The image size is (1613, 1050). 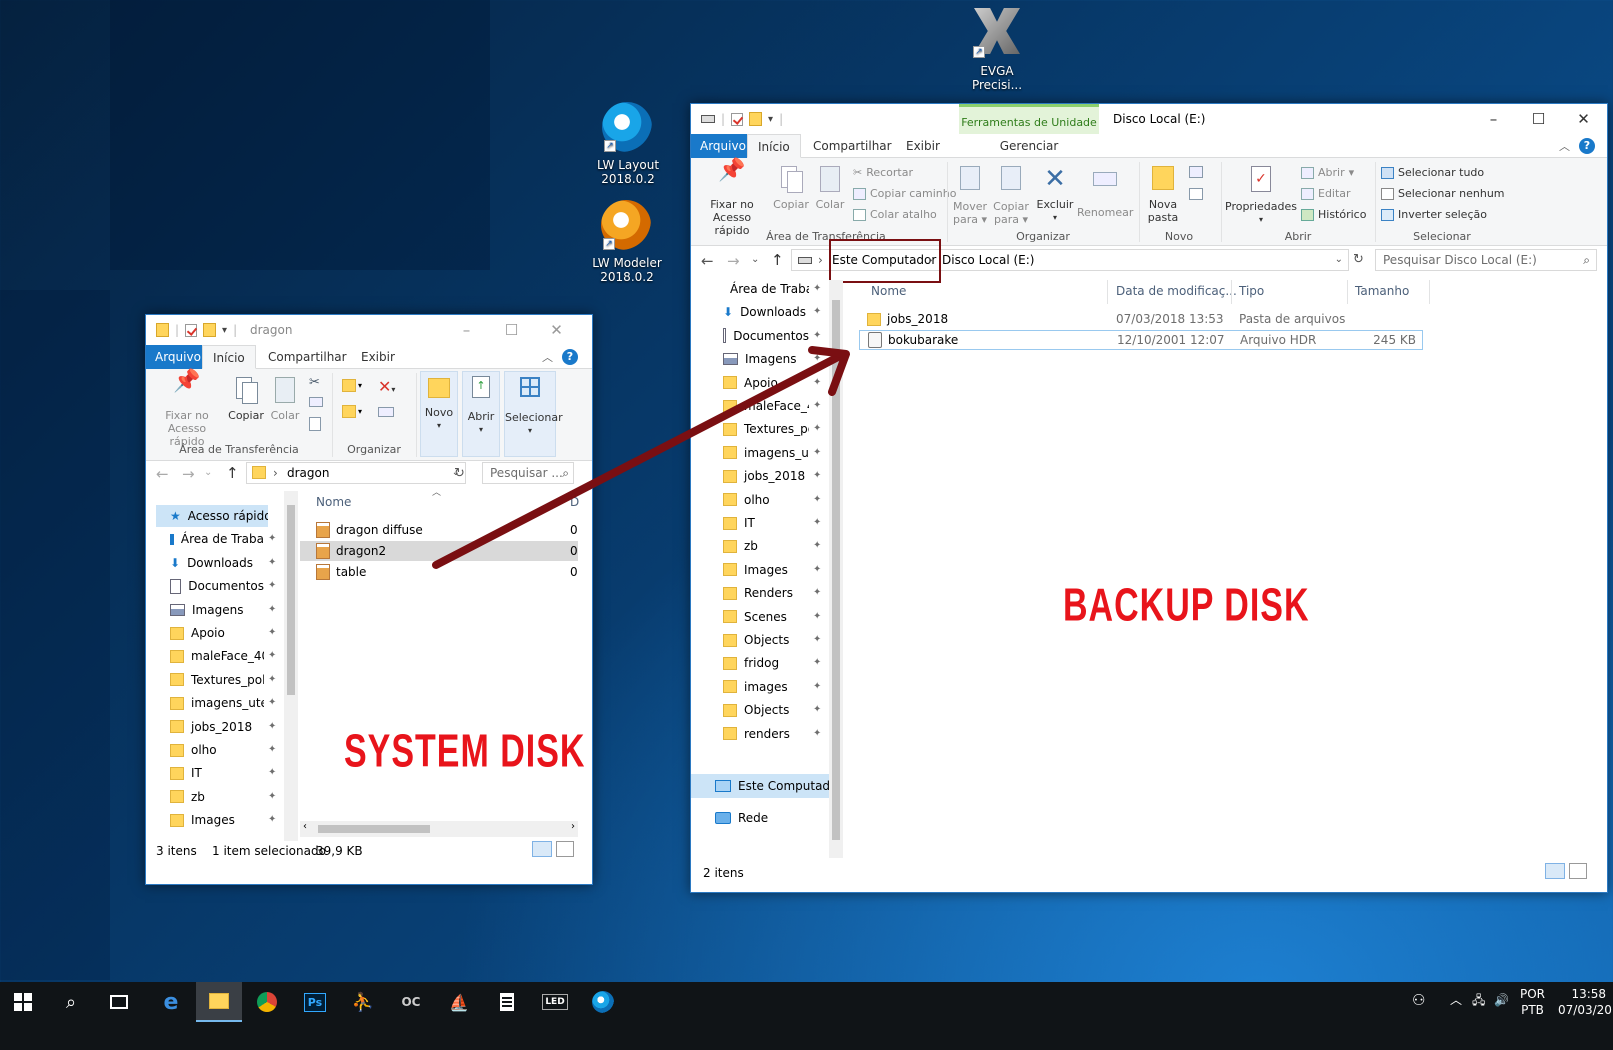 I want to click on zbrush-icon: ⛹, so click(x=363, y=1002).